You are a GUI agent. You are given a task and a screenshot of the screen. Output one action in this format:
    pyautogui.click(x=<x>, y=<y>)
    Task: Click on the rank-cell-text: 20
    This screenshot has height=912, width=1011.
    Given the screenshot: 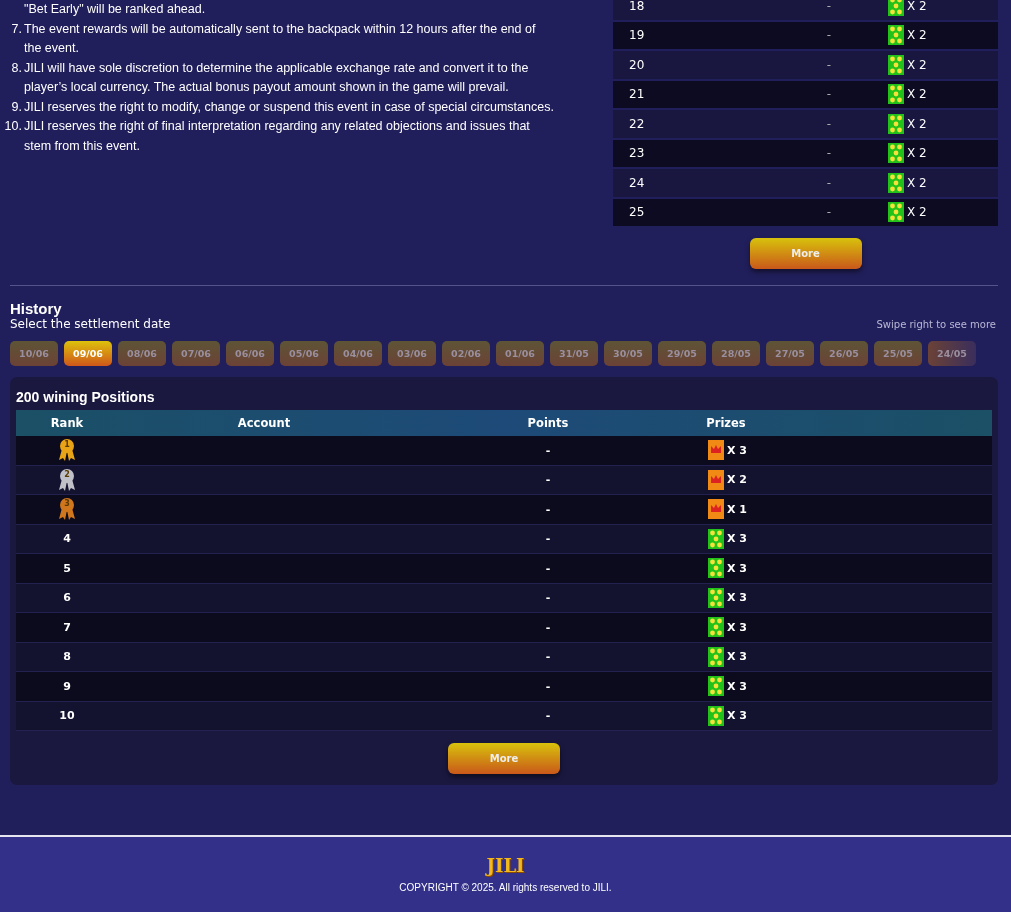 What is the action you would take?
    pyautogui.click(x=637, y=64)
    